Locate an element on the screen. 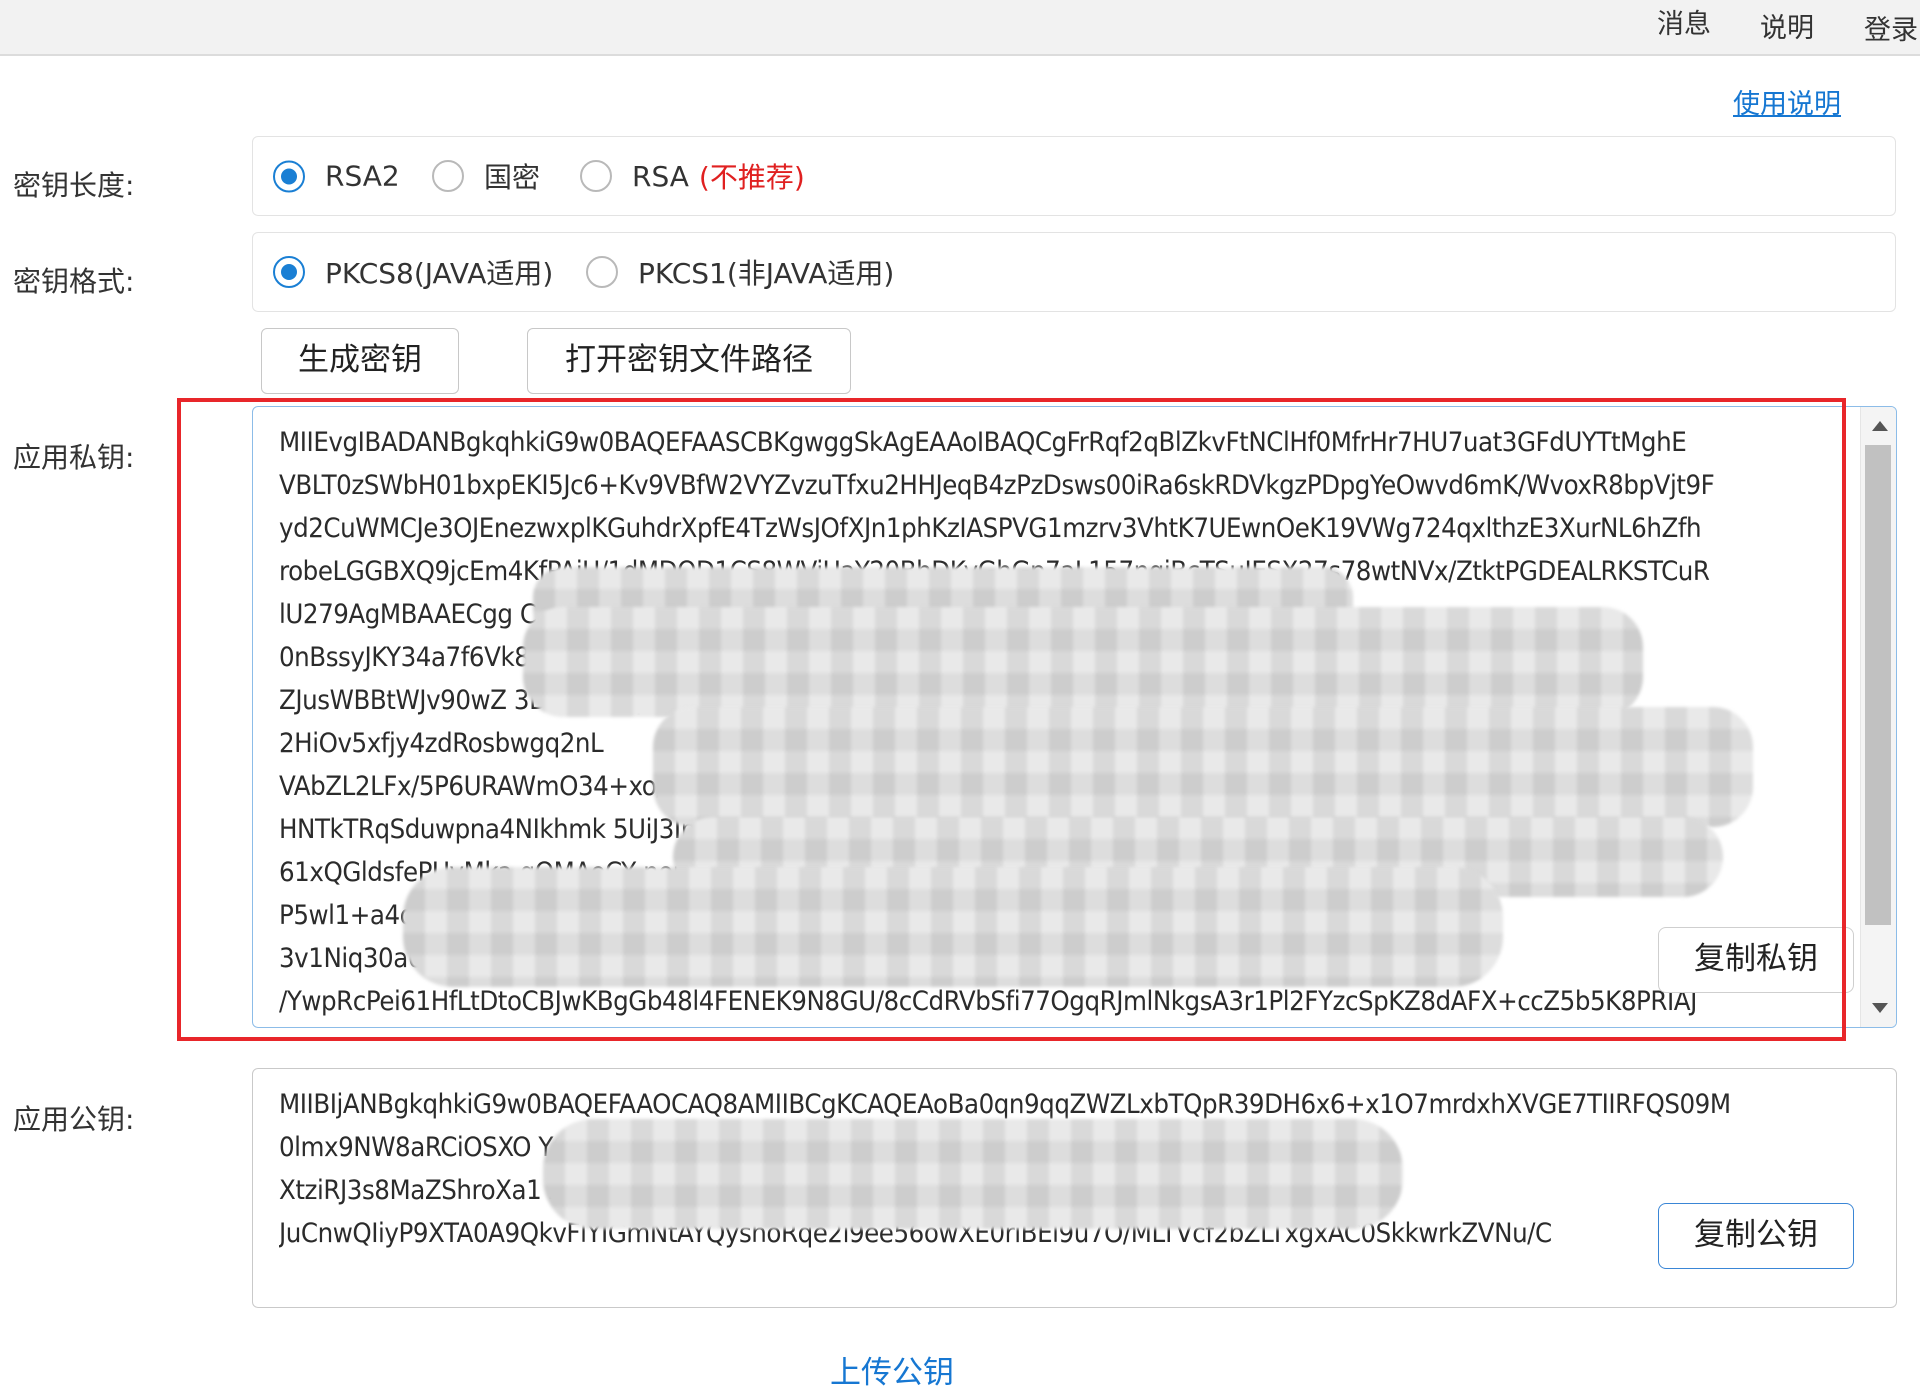 Image resolution: width=1920 pixels, height=1392 pixels. copy-private-key-button: 复制私钥 is located at coordinates (1756, 960).